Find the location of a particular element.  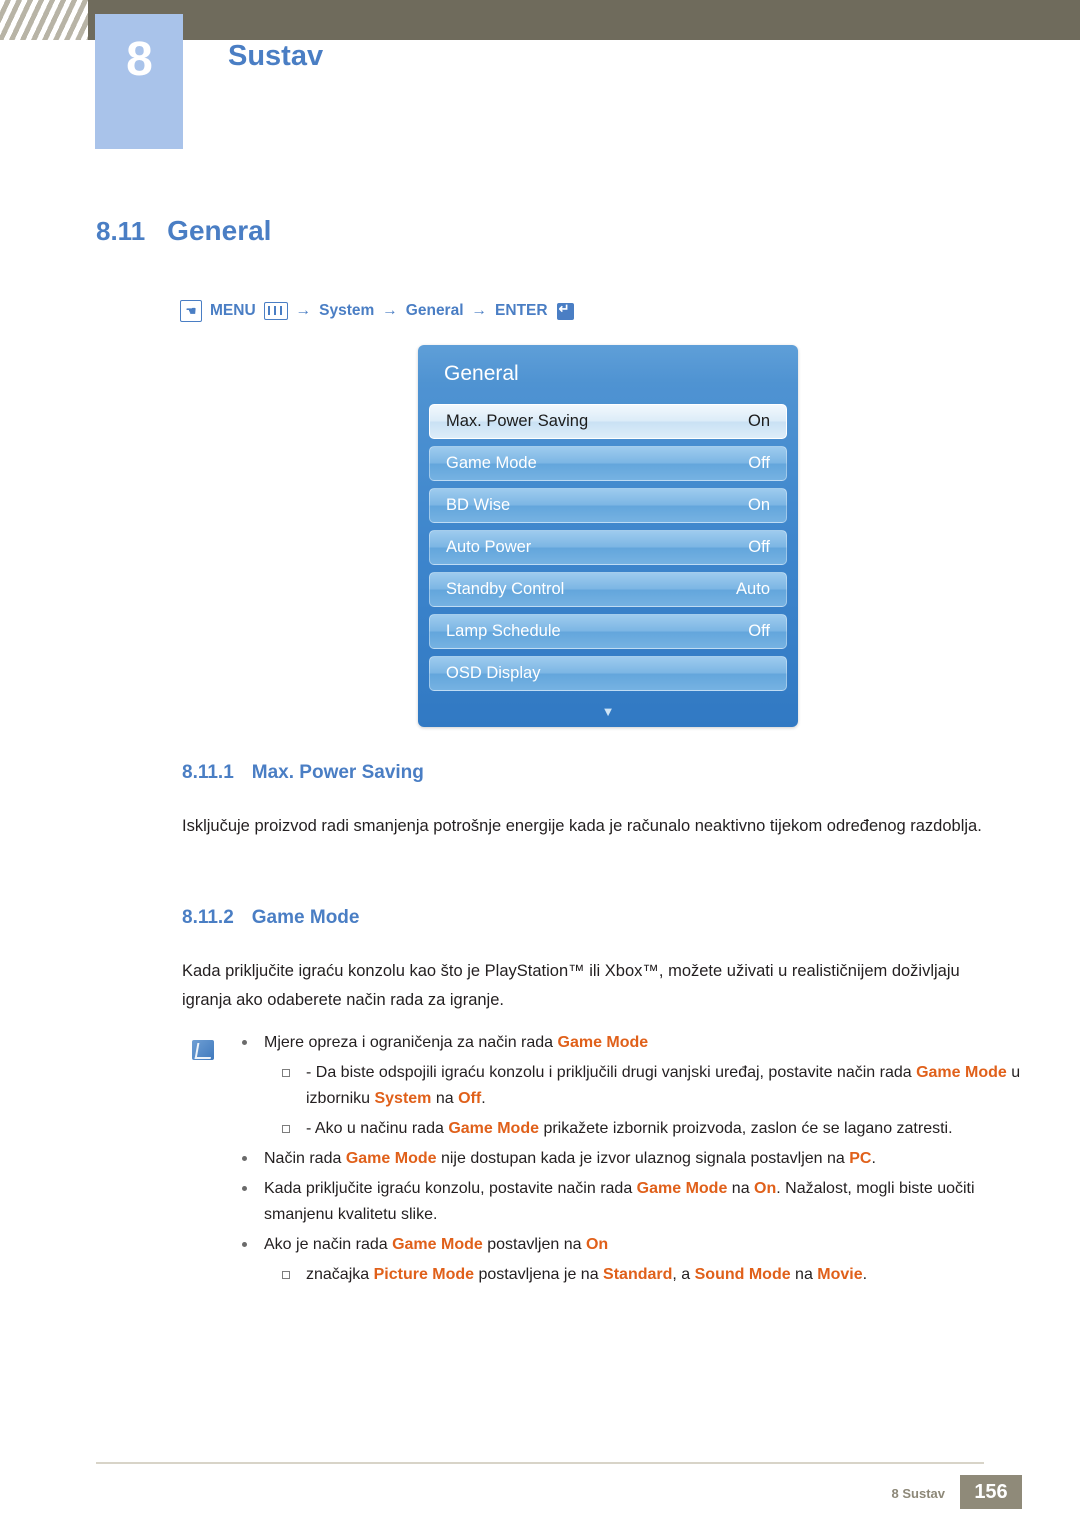

subsection-title: Game Mode is located at coordinates (305, 917).